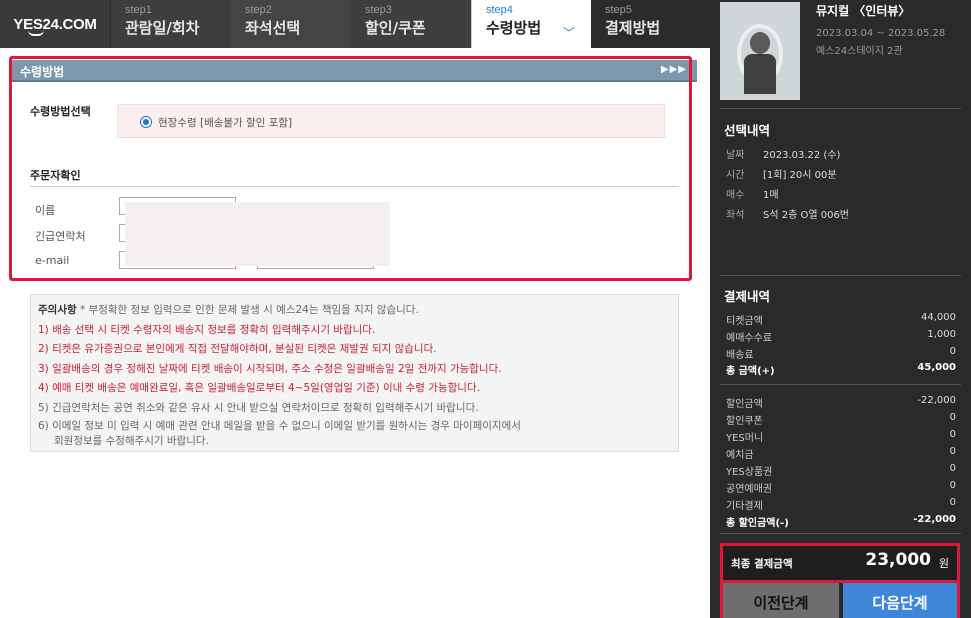 This screenshot has width=971, height=618. I want to click on payment-value: 0, so click(952, 351).